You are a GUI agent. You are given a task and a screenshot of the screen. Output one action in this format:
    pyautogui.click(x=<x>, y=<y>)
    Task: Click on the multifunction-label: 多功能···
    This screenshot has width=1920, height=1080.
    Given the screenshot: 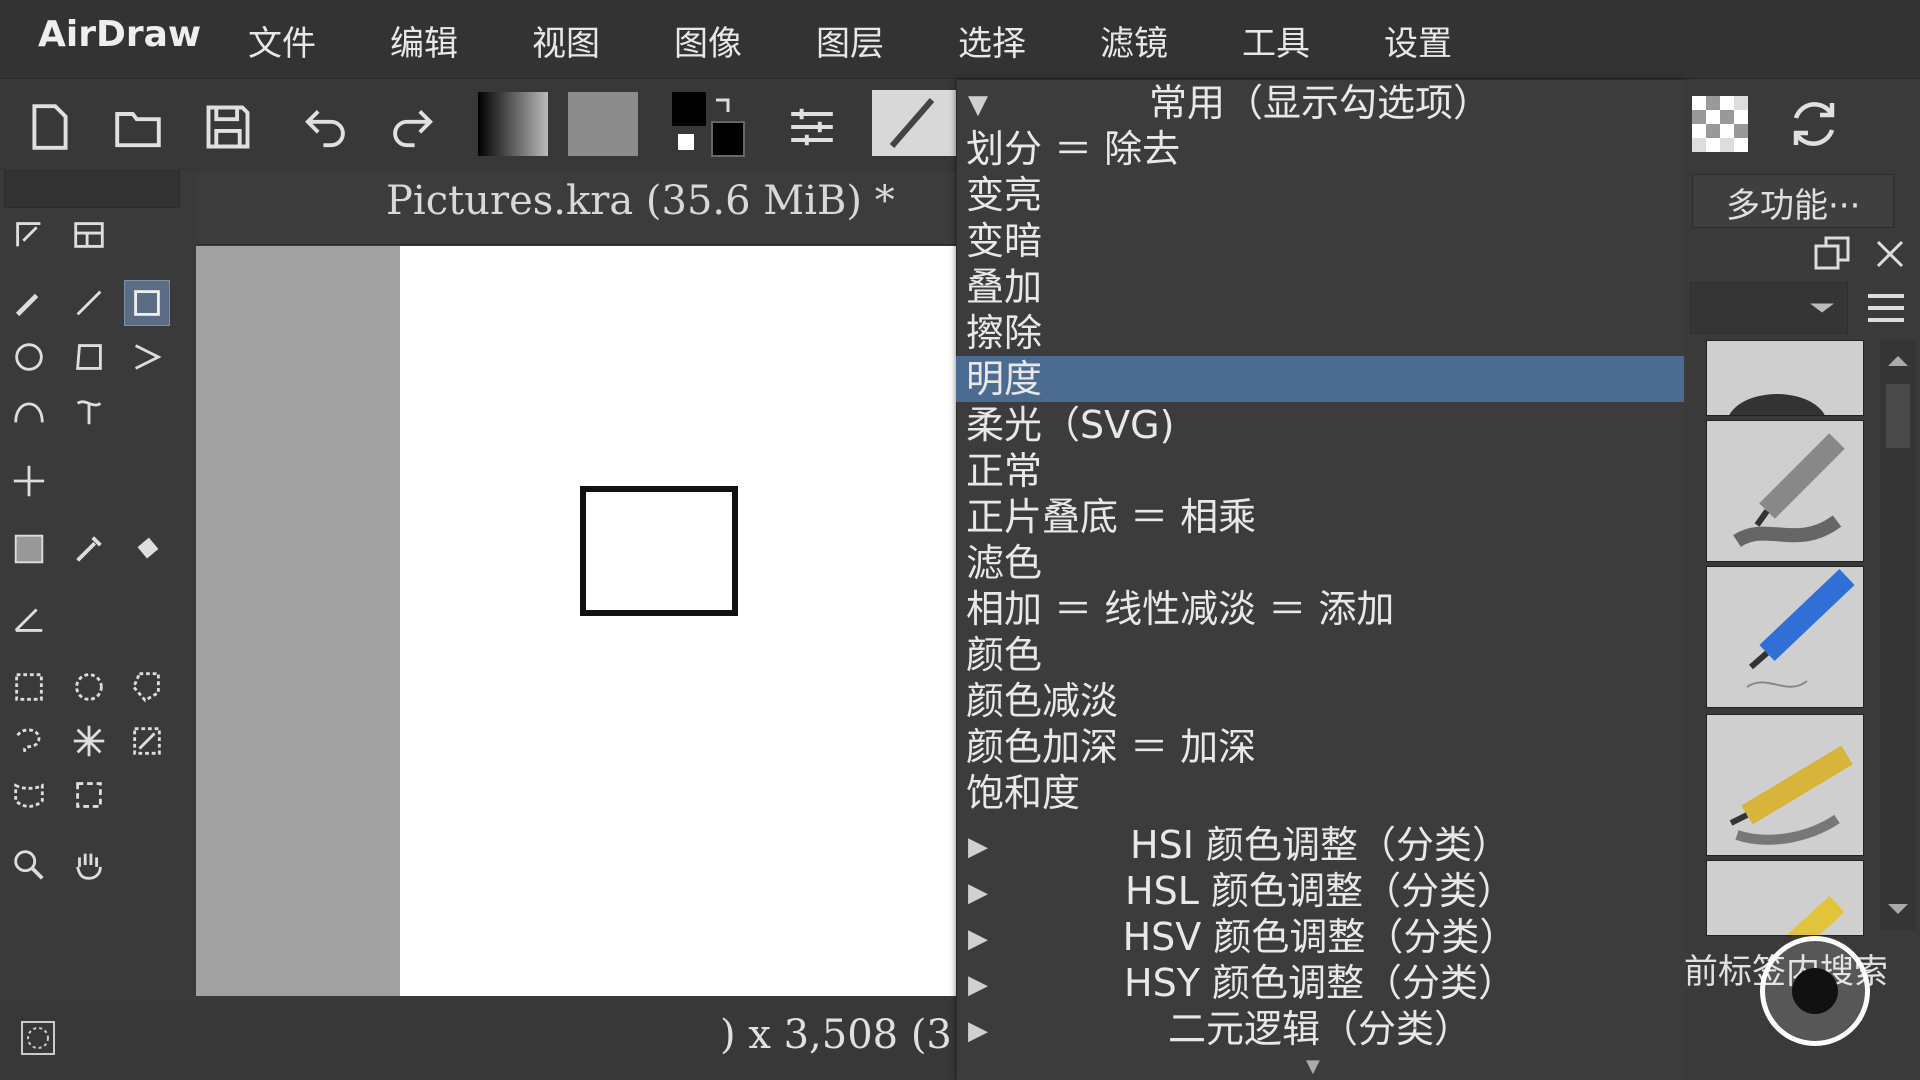 What is the action you would take?
    pyautogui.click(x=1793, y=206)
    